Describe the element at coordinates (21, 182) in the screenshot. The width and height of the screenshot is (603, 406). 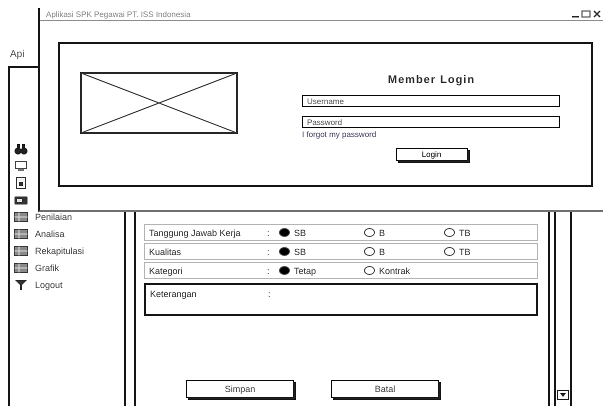
I see `document-icon` at that location.